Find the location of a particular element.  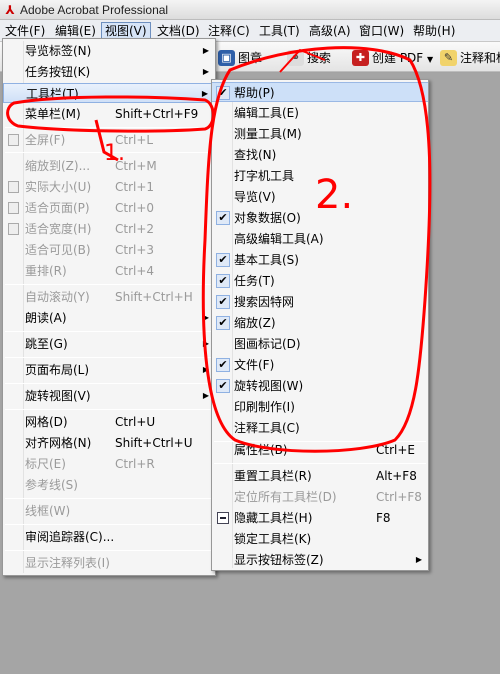

toolbar-item-properties: 属性栏(B) Ctrl+E is located at coordinates (320, 450).